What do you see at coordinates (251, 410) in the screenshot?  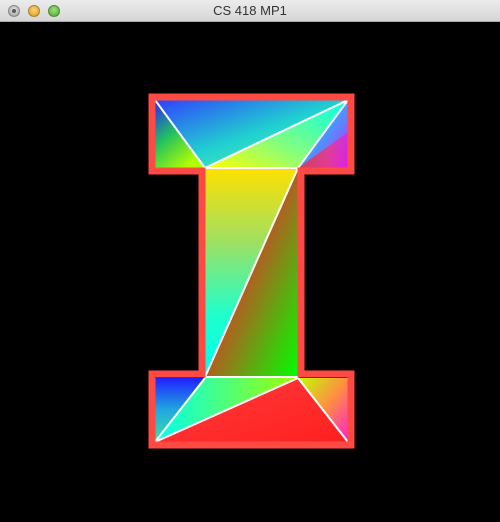 I see `bottom-bar` at bounding box center [251, 410].